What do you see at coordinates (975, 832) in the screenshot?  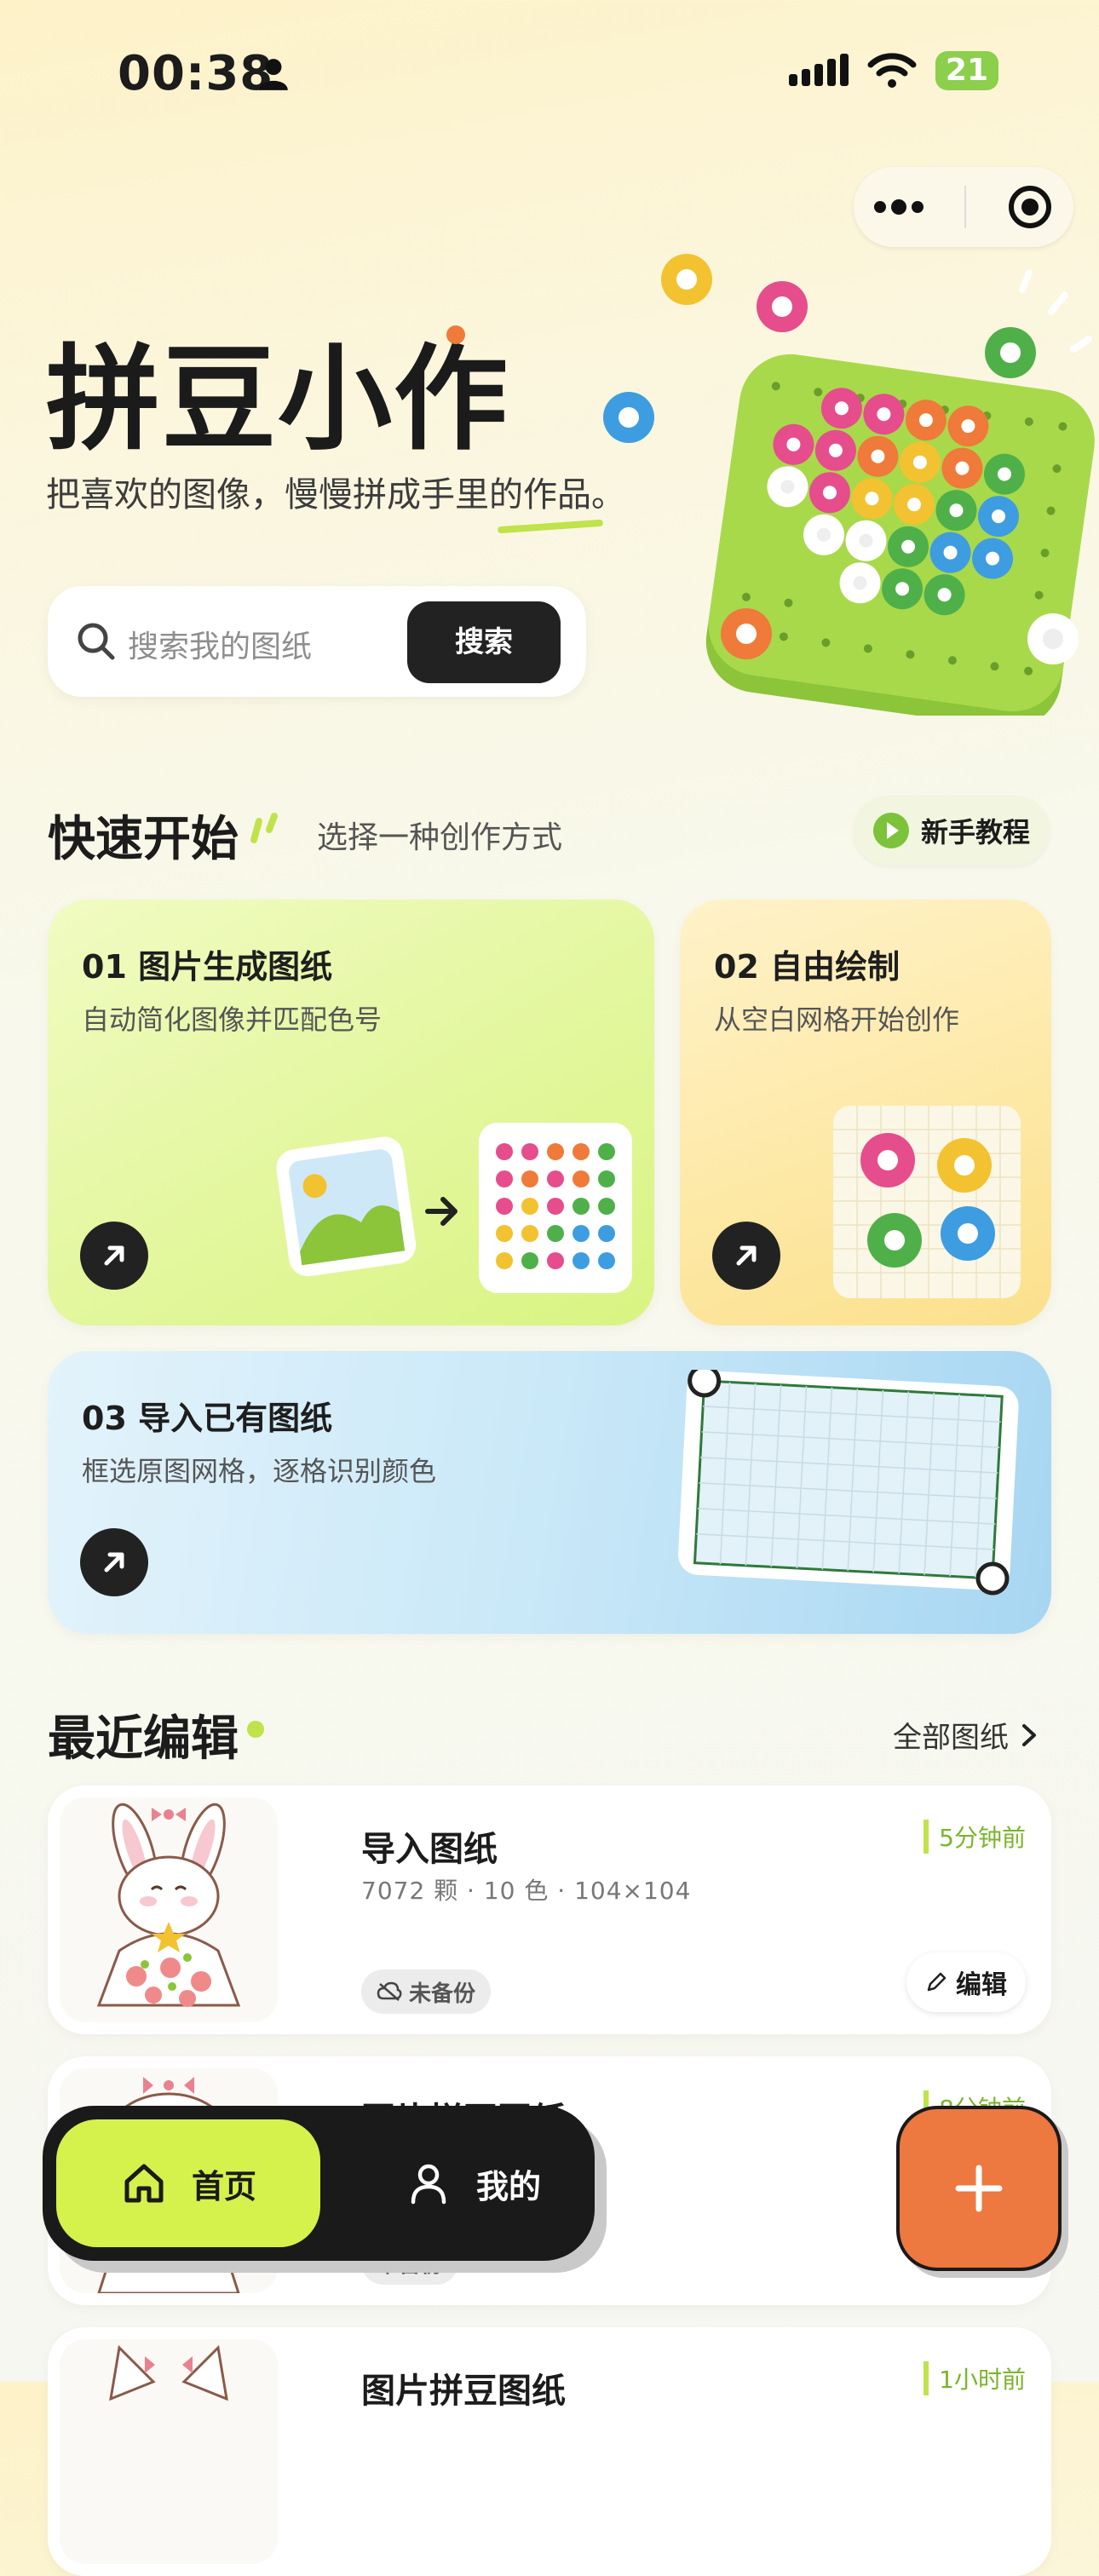 I see `tutorial-label: 新手教程` at bounding box center [975, 832].